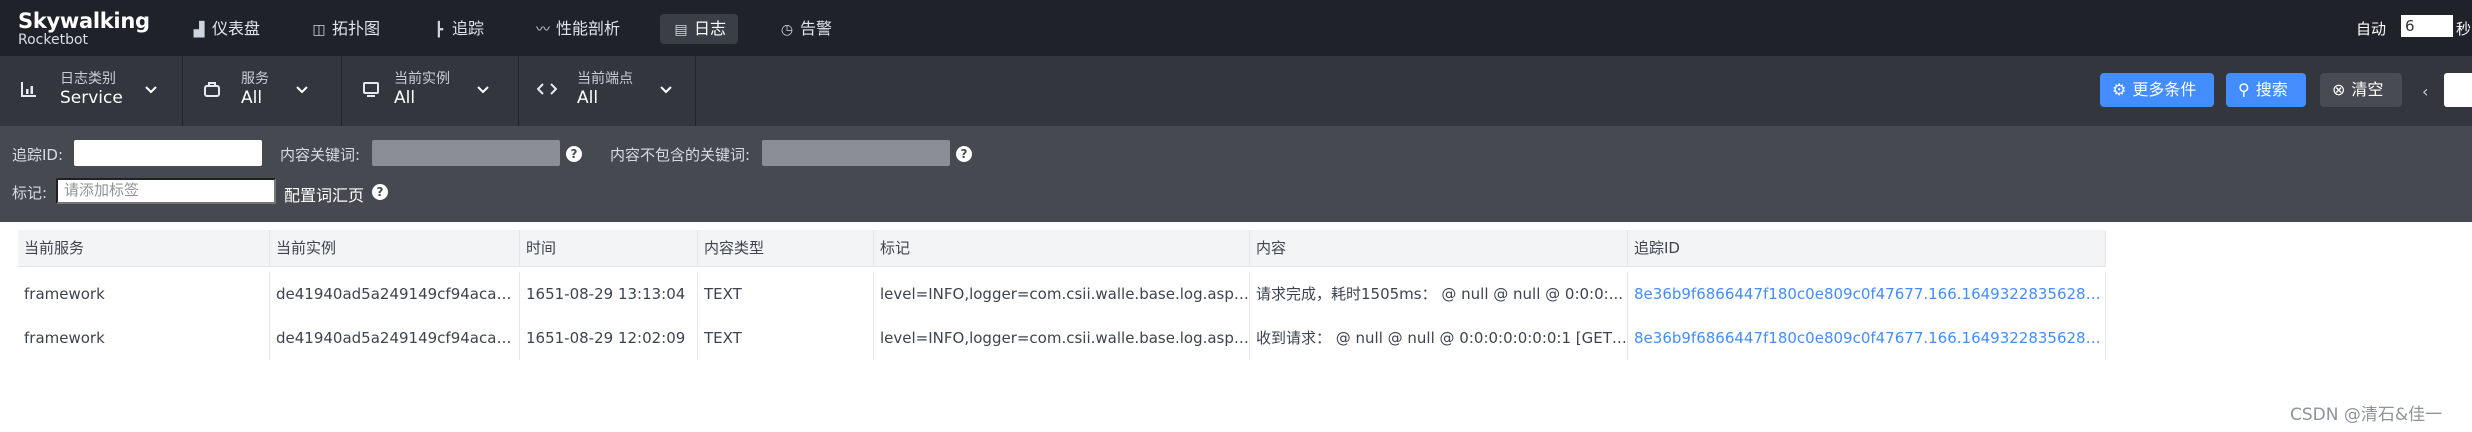  I want to click on tags-input, so click(166, 191).